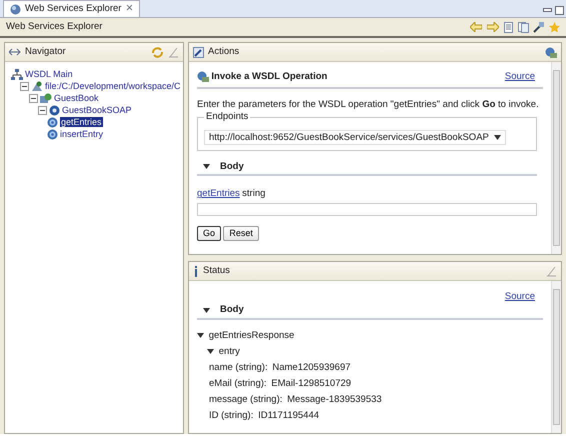 Image resolution: width=566 pixels, height=436 pixels. What do you see at coordinates (46, 98) in the screenshot?
I see `service-icon` at bounding box center [46, 98].